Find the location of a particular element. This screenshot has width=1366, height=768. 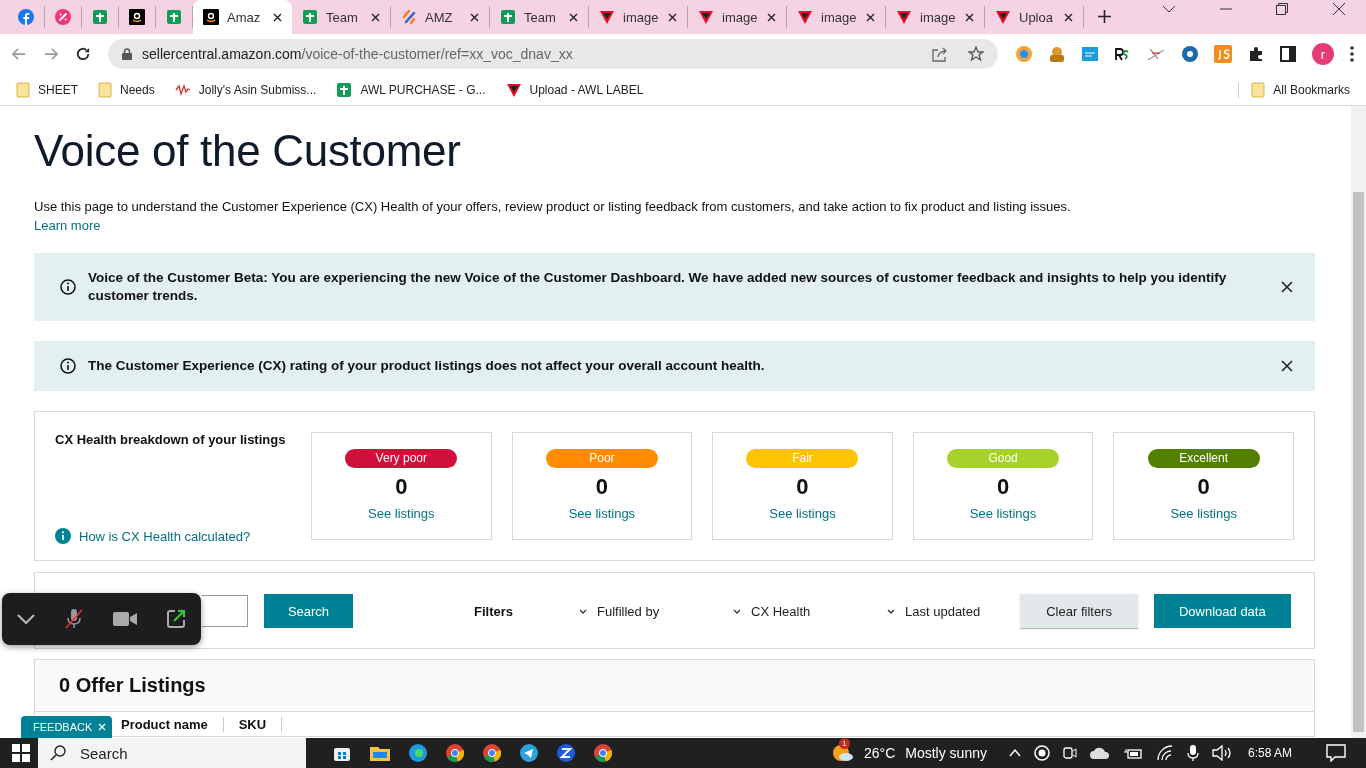

reload-icon is located at coordinates (83, 54).